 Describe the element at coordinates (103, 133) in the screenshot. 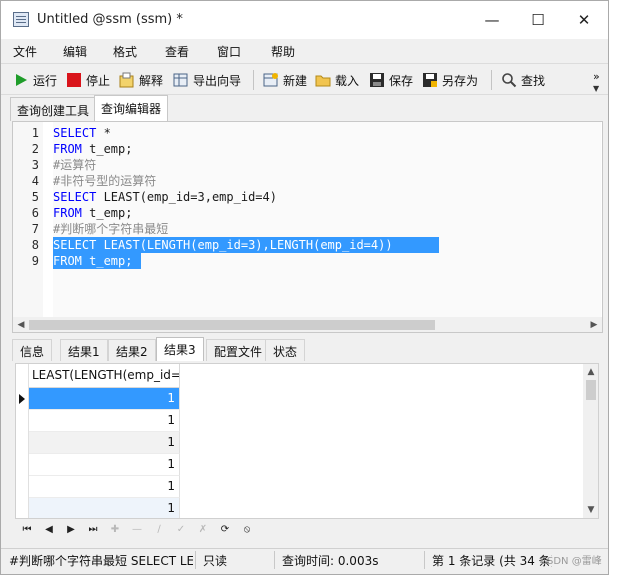

I see `sql-text: *` at that location.